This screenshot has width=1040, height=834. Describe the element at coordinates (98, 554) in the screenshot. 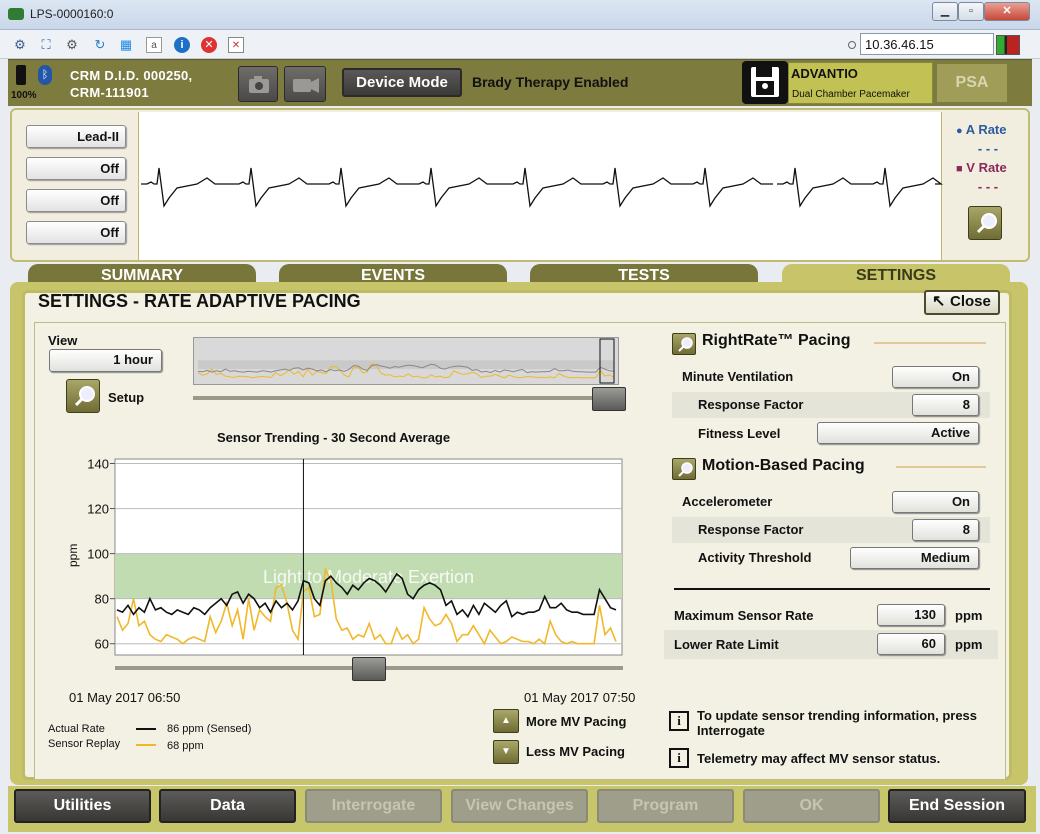

I see `y-tick-label: 100` at that location.